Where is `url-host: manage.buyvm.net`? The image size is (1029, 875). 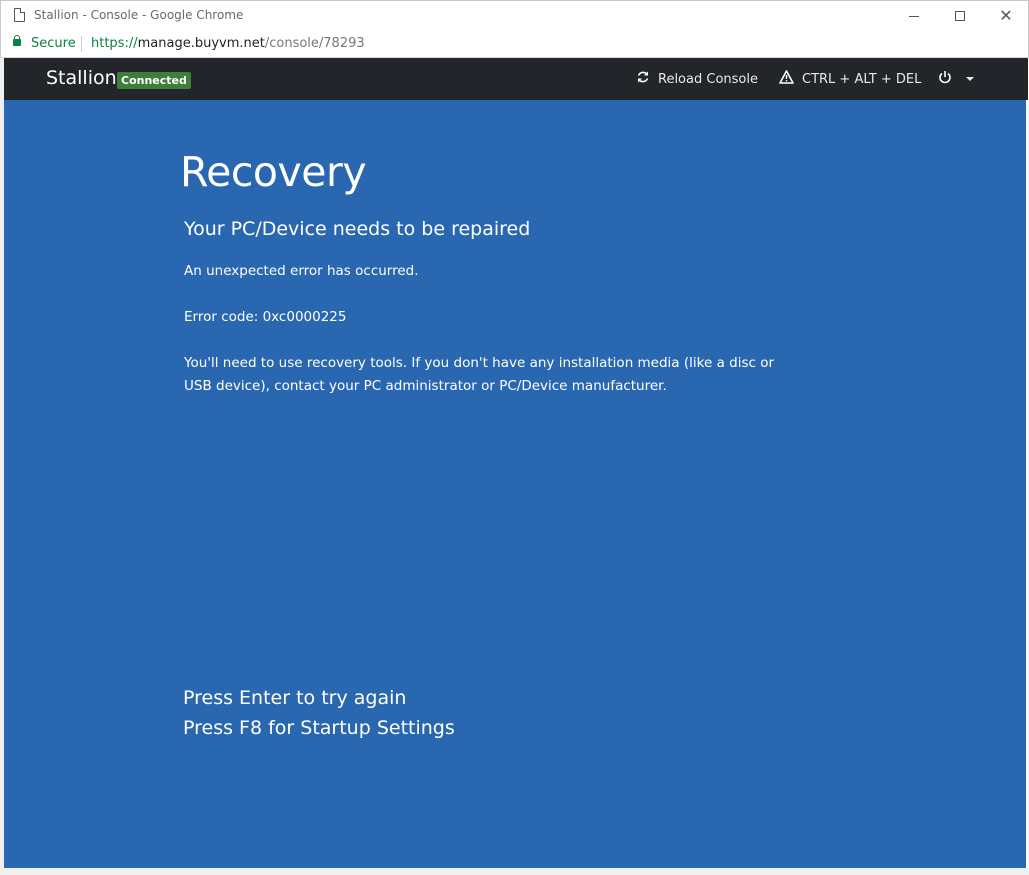 url-host: manage.buyvm.net is located at coordinates (201, 43).